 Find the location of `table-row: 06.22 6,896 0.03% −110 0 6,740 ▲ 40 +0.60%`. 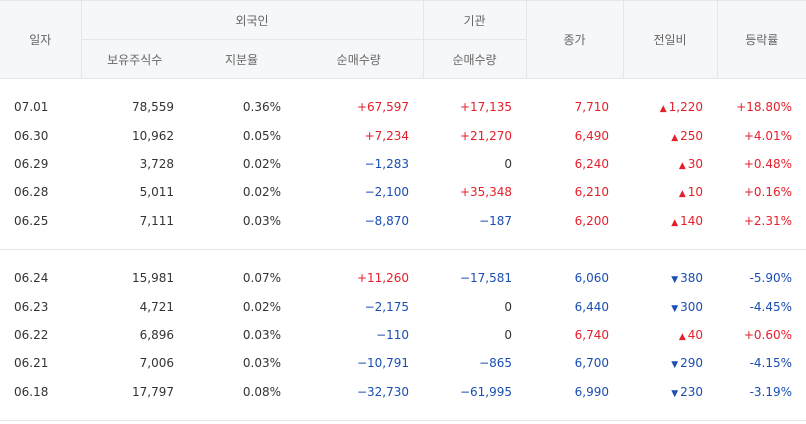

table-row: 06.22 6,896 0.03% −110 0 6,740 ▲ 40 +0.60% is located at coordinates (403, 335).